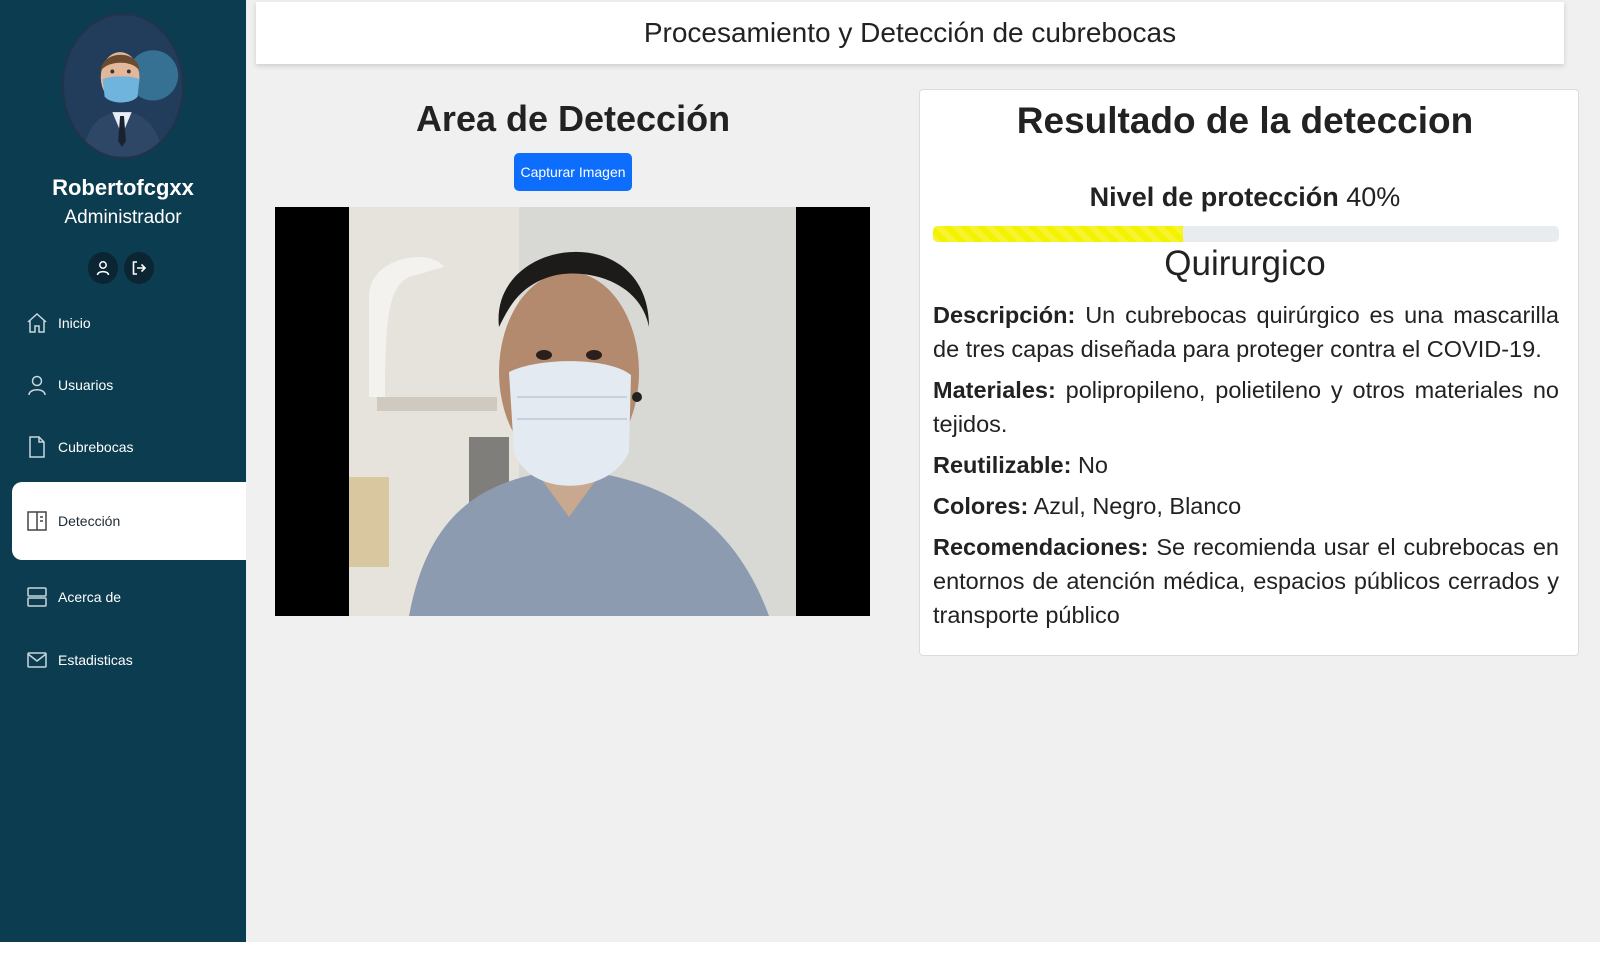 The image size is (1600, 962). Describe the element at coordinates (1041, 547) in the screenshot. I see `recommendations-label: Recomendaciones:` at that location.